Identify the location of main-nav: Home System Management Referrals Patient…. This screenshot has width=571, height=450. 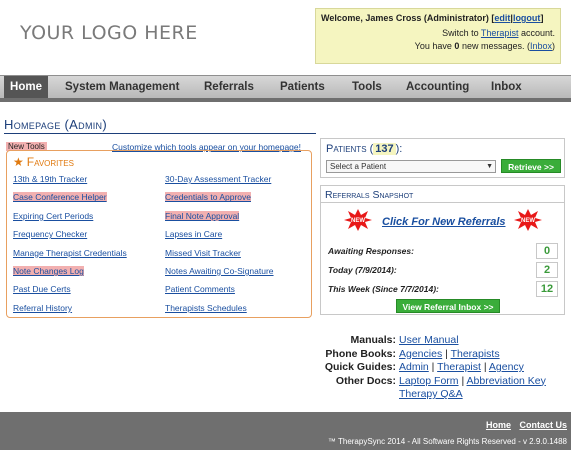
(285, 88).